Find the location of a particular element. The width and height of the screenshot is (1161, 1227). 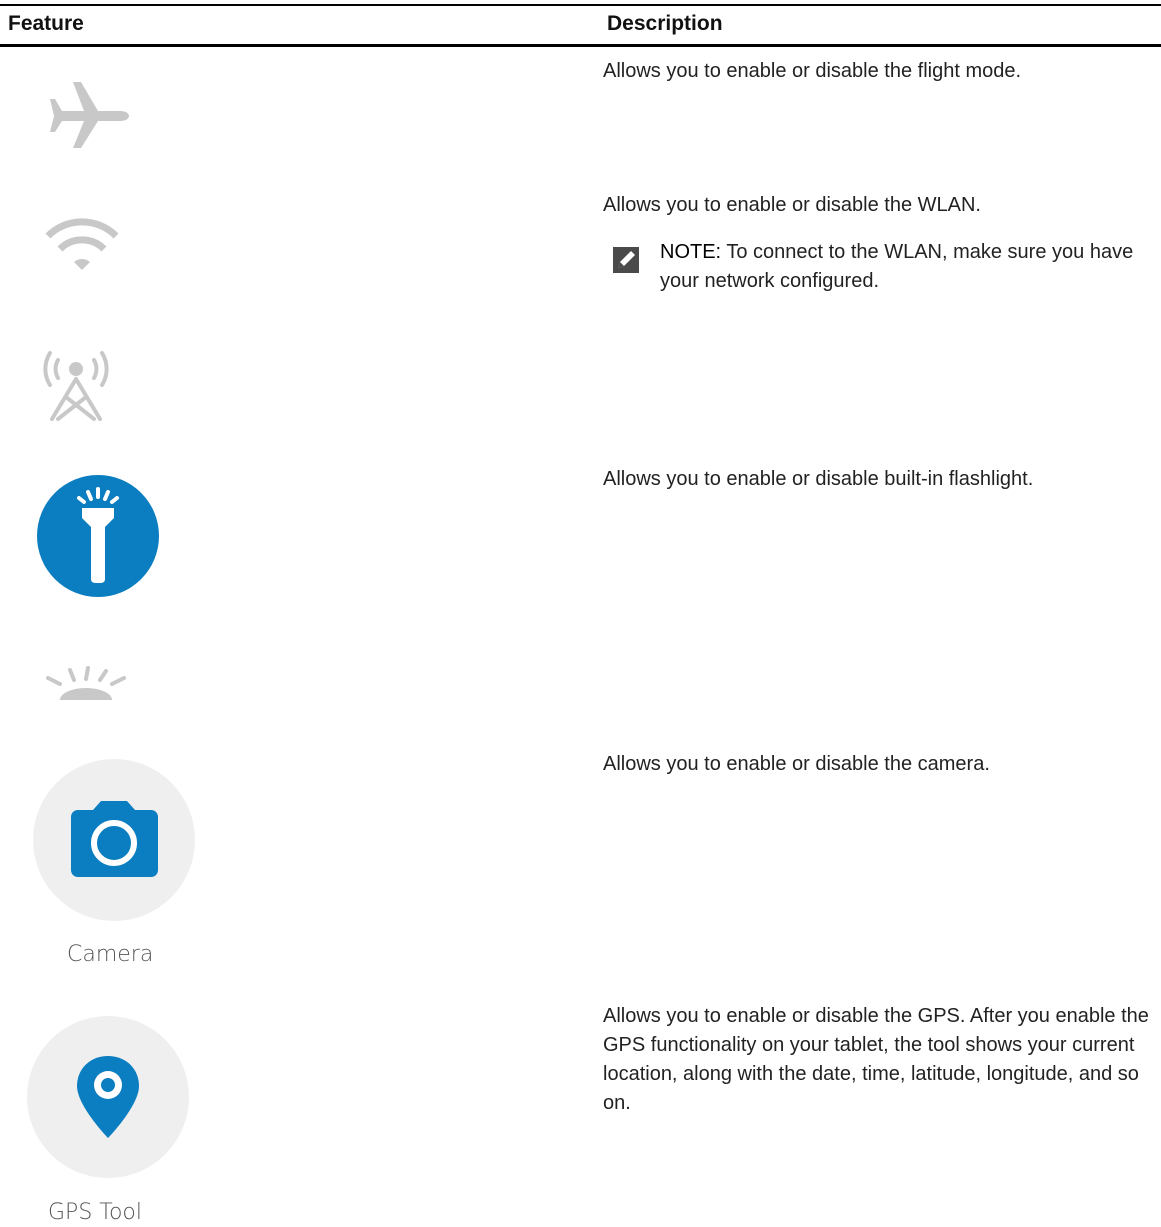

location-pin-icon is located at coordinates (108, 1097).